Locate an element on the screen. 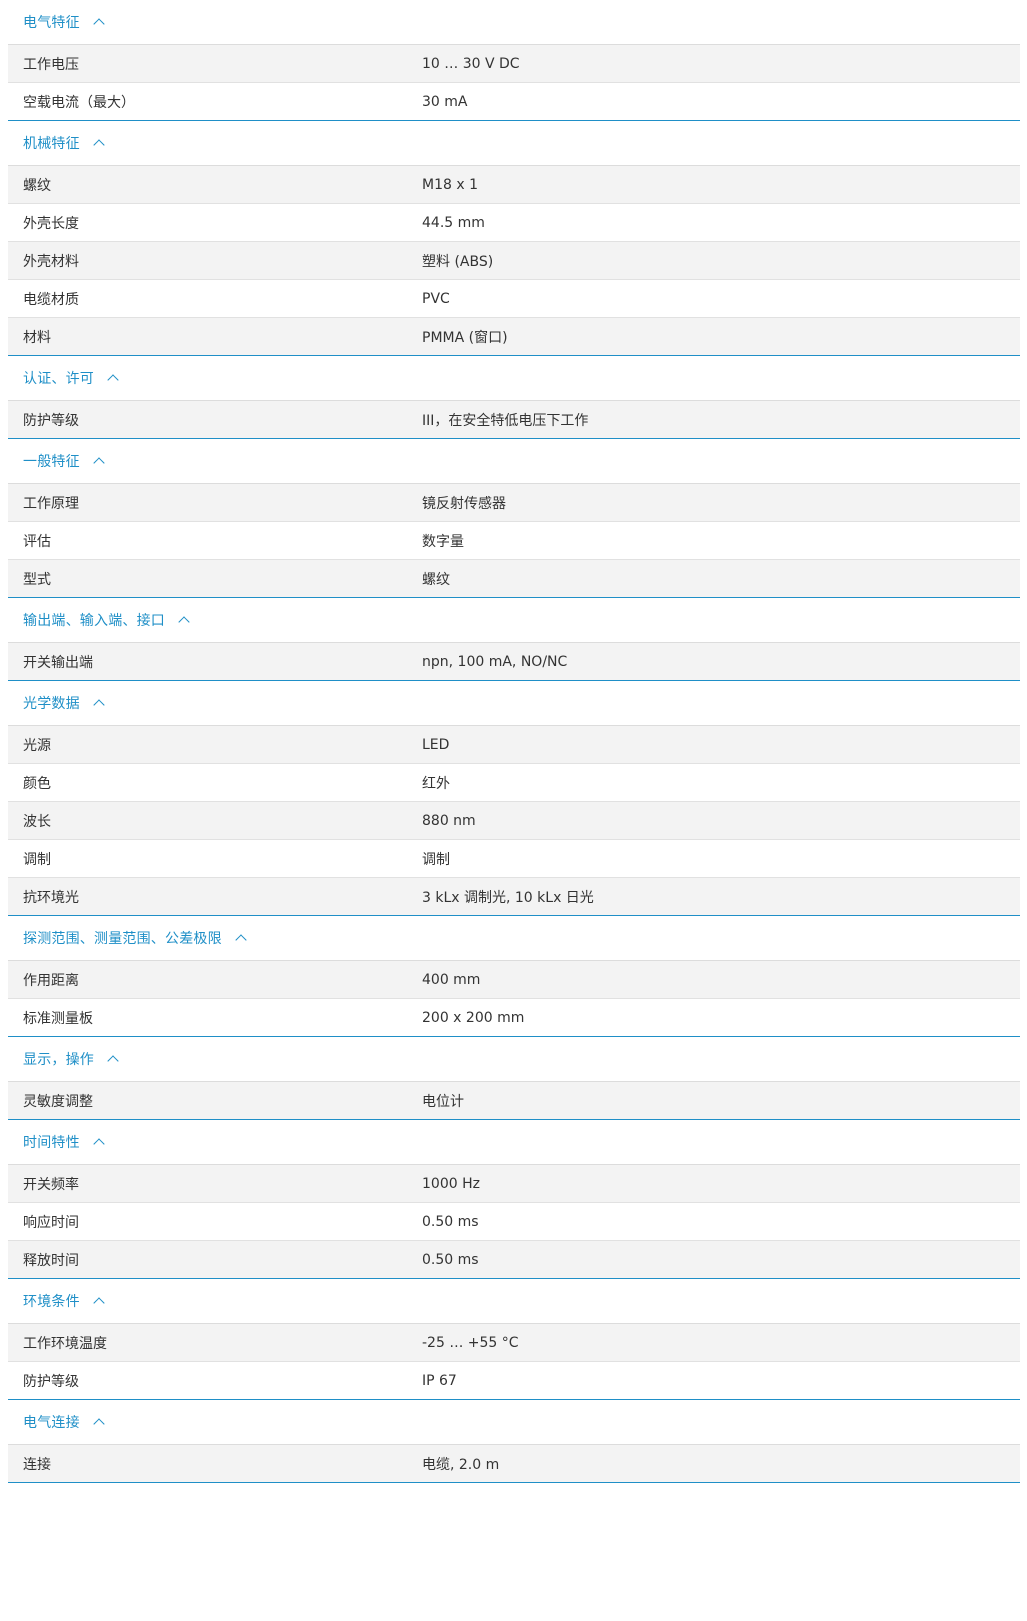 The image size is (1027, 1621). spec-row: 开关输出端 npn, 100 mA, NO/NC is located at coordinates (514, 662).